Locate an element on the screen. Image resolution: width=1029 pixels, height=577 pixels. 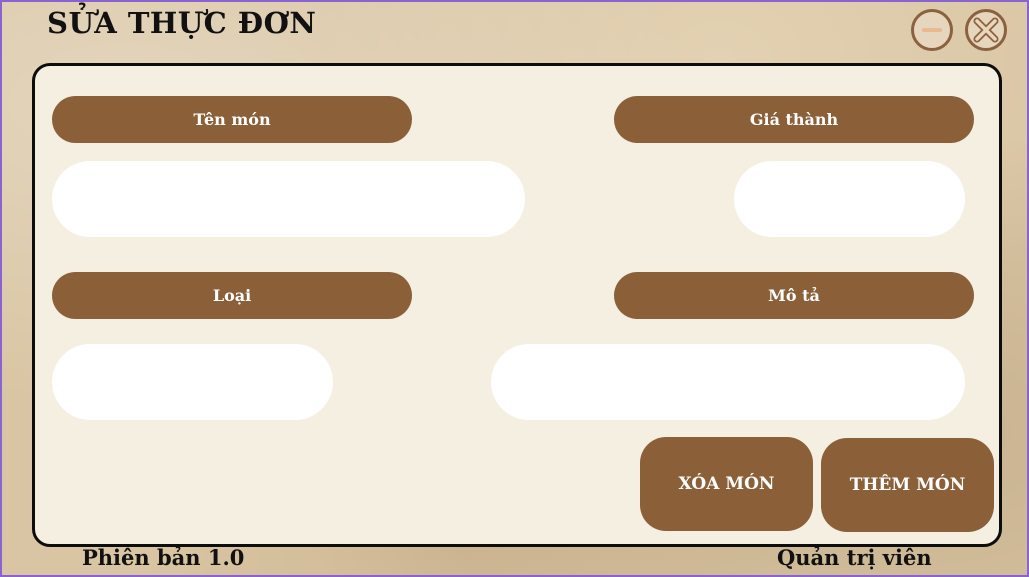
close-button is located at coordinates (986, 30).